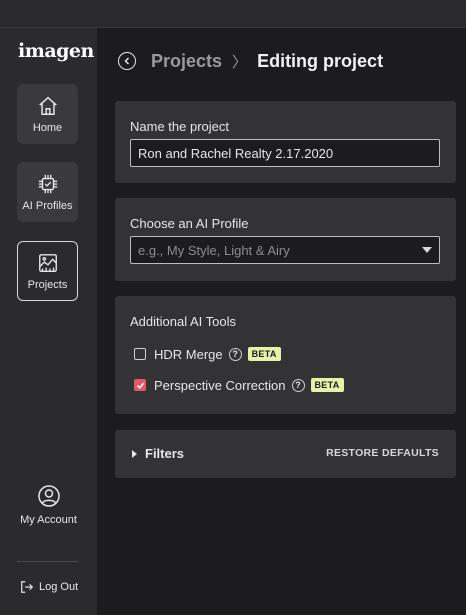  Describe the element at coordinates (47, 262) in the screenshot. I see `image-chart-icon` at that location.